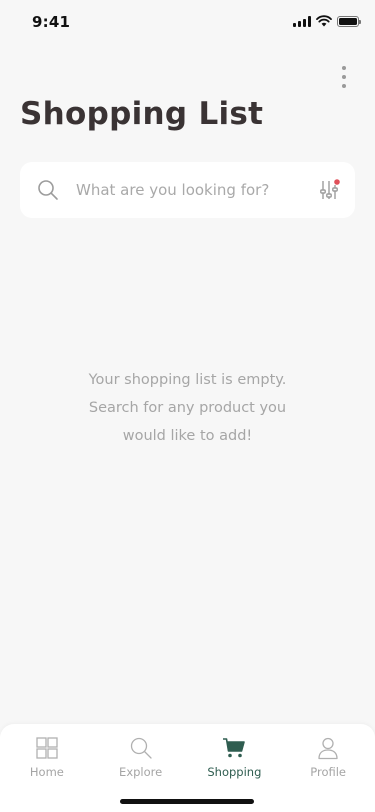  I want to click on home-indicator, so click(187, 801).